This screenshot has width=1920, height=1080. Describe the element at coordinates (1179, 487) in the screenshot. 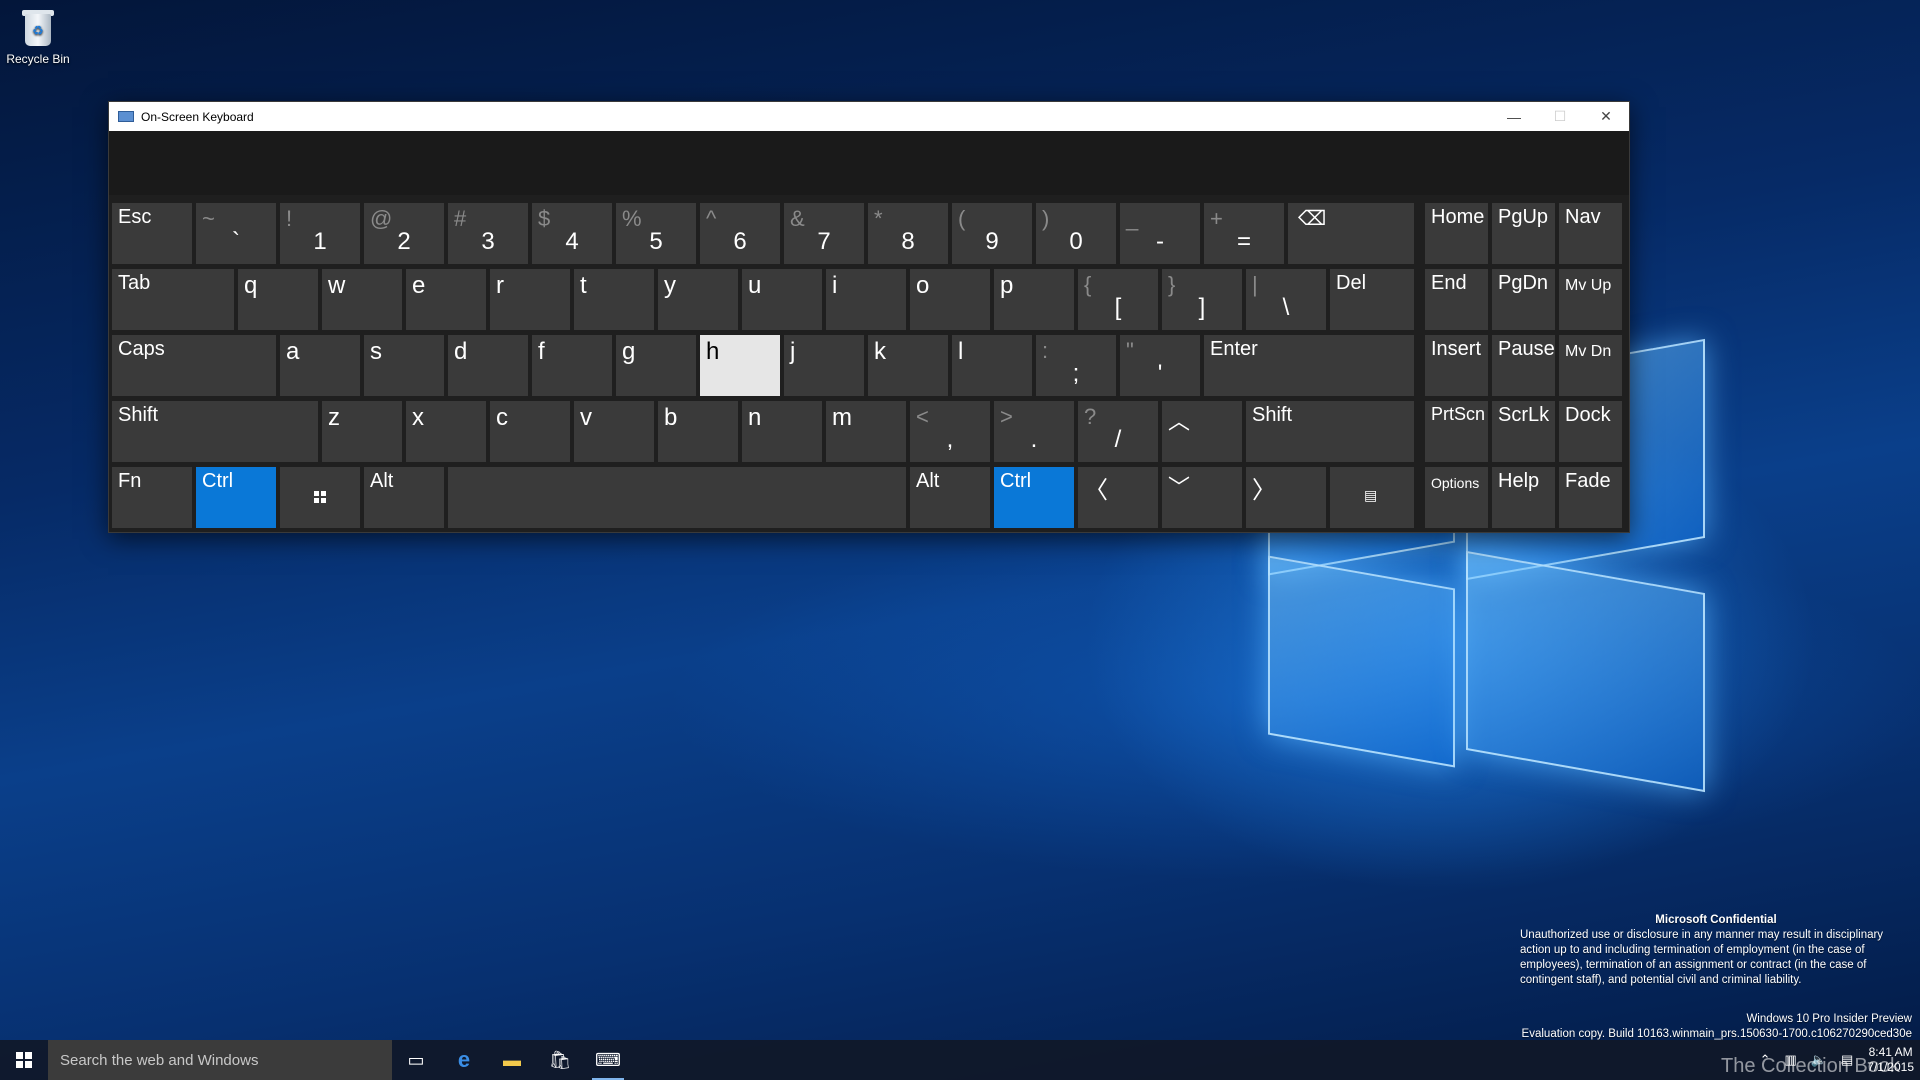

I see `down-arrow-icon: ﹀` at that location.